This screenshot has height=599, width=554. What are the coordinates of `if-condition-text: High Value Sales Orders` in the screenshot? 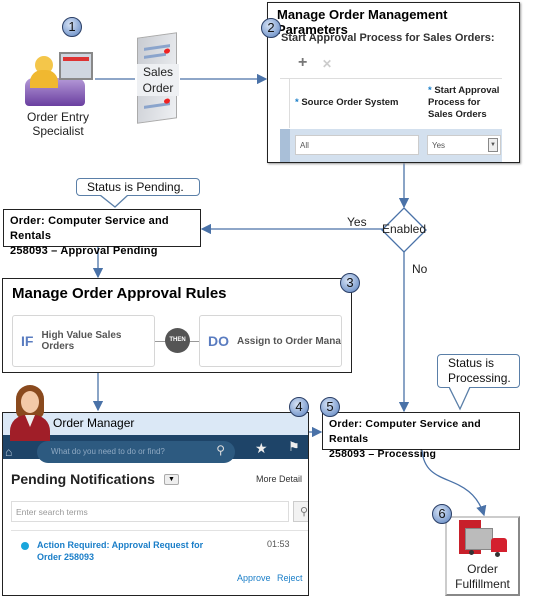 It's located at (81, 341).